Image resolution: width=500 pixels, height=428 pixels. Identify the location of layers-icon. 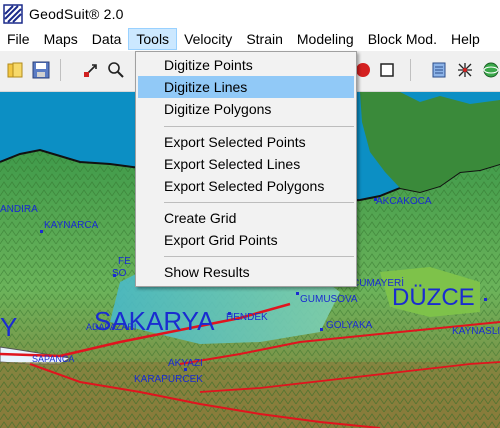
(439, 70).